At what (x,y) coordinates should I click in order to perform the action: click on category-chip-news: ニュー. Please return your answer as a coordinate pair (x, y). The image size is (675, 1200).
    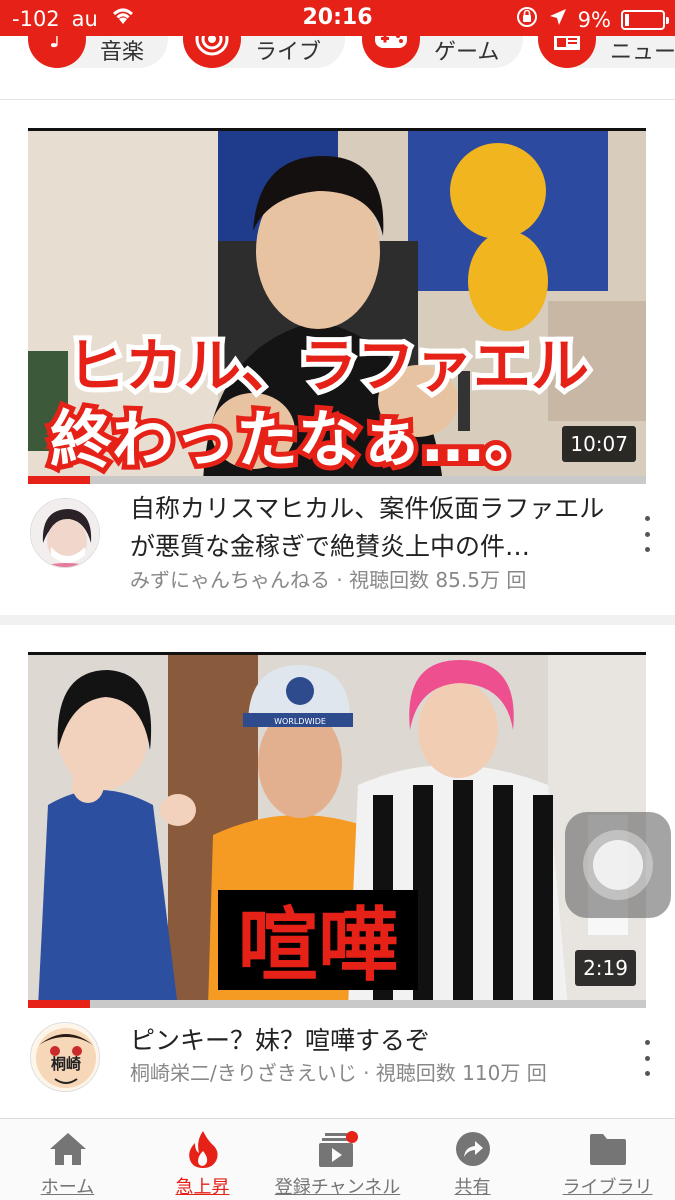
    Looking at the image, I should click on (606, 52).